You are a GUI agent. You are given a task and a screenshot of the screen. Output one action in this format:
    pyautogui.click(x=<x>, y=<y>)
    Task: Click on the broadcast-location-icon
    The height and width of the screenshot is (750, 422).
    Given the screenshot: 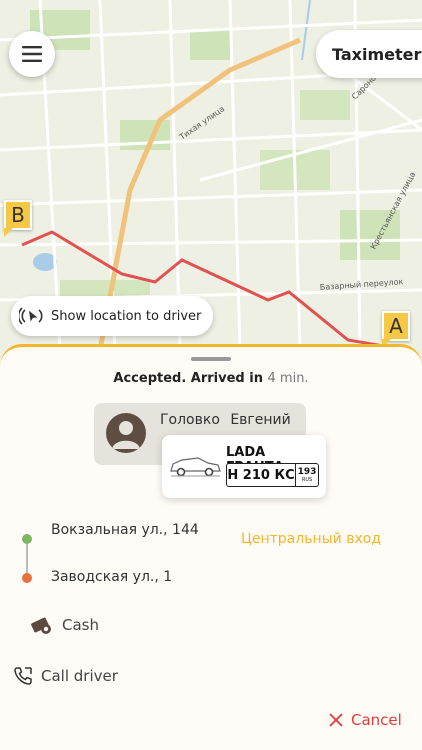 What is the action you would take?
    pyautogui.click(x=32, y=316)
    